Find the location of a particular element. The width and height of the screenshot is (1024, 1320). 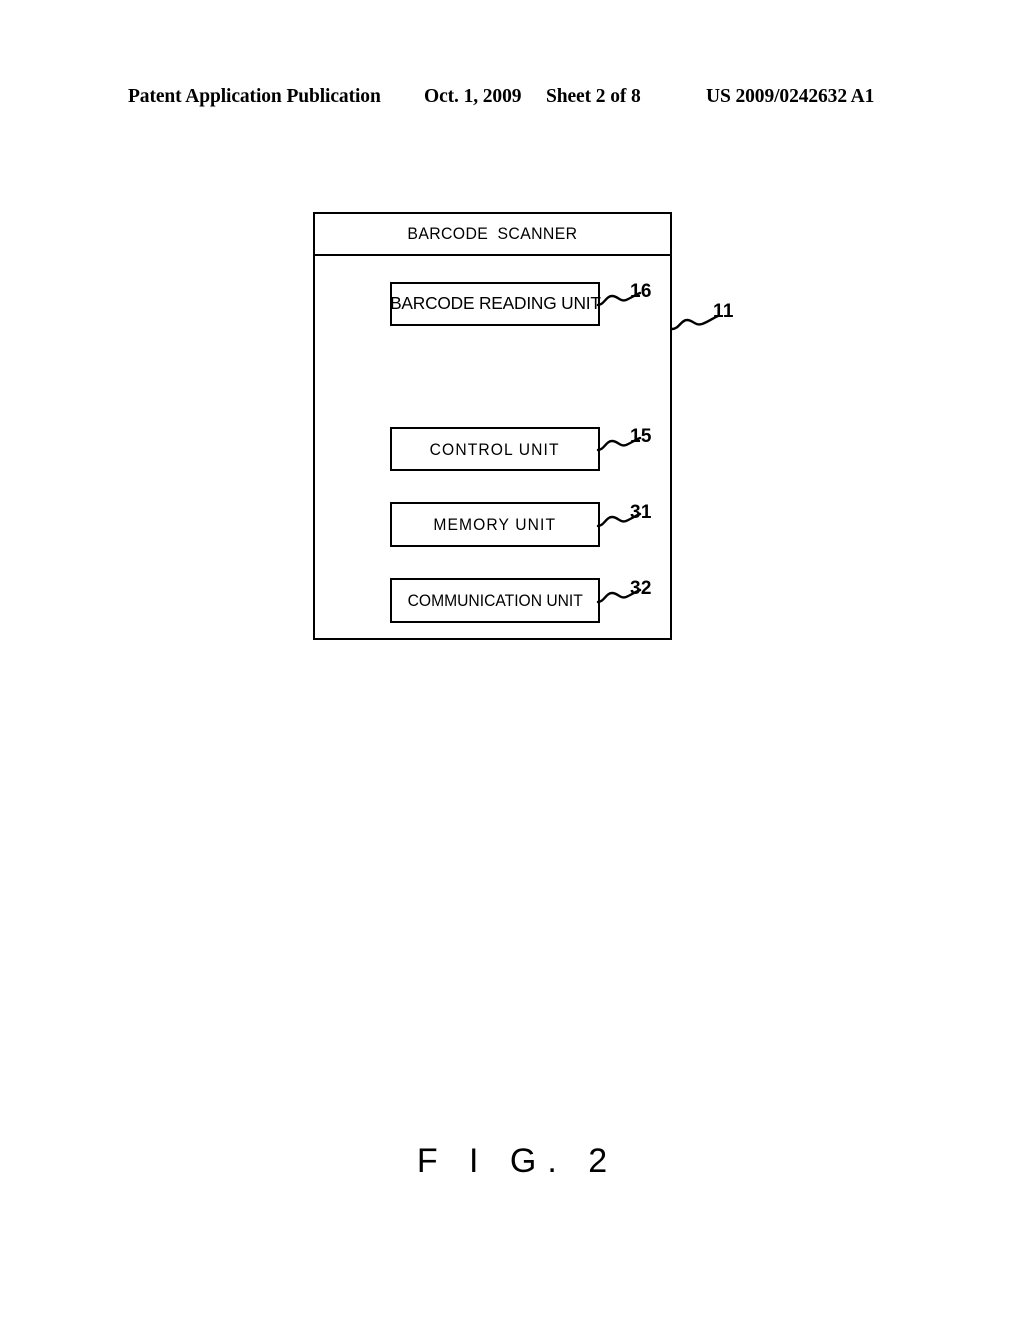

control-unit-label: CONTROL UNIT is located at coordinates (495, 449).